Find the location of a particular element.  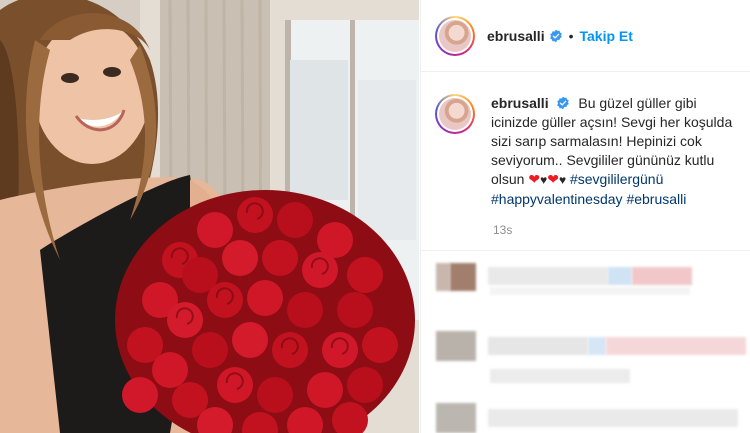

post-timestamp: 13s is located at coordinates (503, 230).